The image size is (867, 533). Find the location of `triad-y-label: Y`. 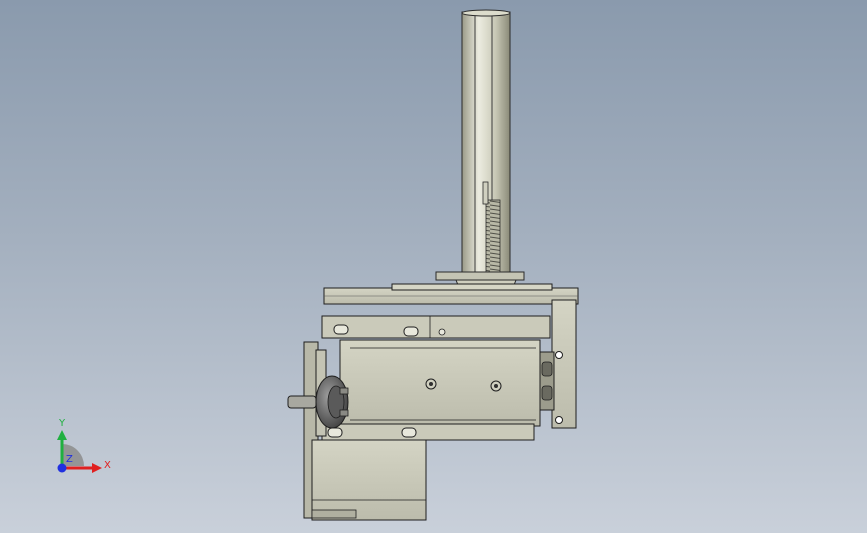

triad-y-label: Y is located at coordinates (62, 423).